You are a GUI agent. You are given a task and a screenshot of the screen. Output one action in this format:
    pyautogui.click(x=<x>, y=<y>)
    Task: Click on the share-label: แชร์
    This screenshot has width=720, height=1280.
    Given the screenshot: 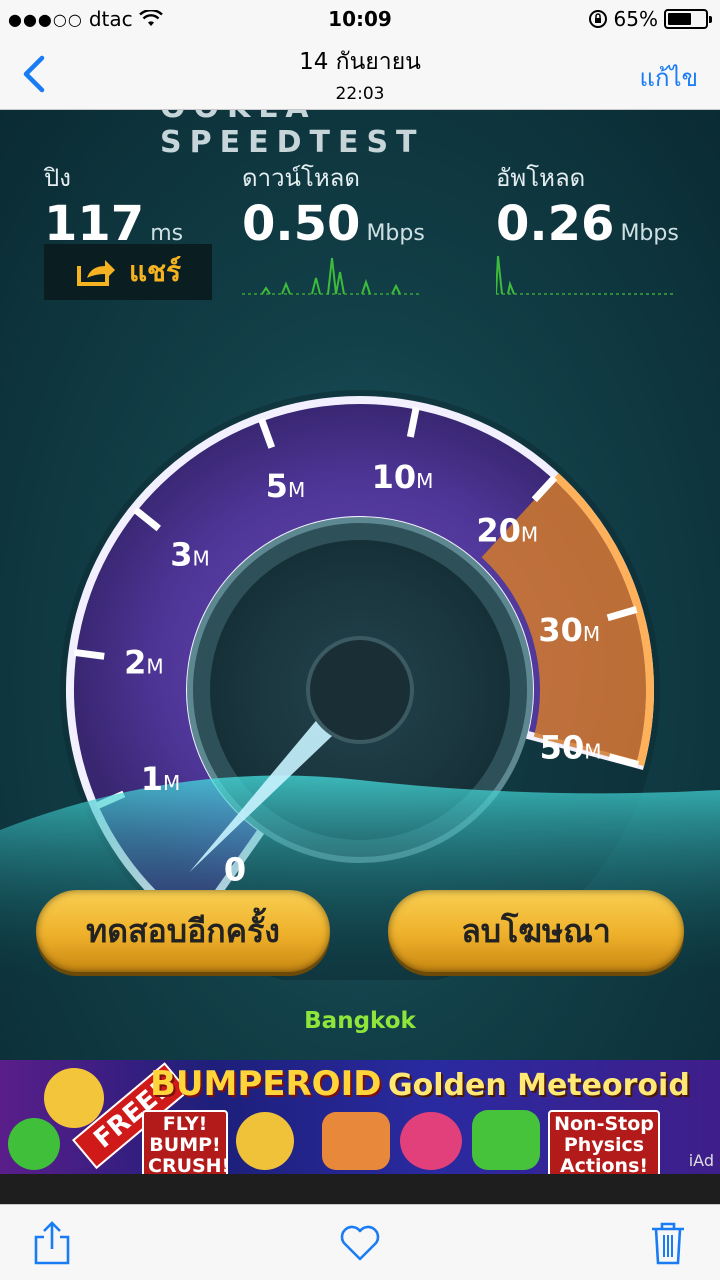 What is the action you would take?
    pyautogui.click(x=155, y=271)
    